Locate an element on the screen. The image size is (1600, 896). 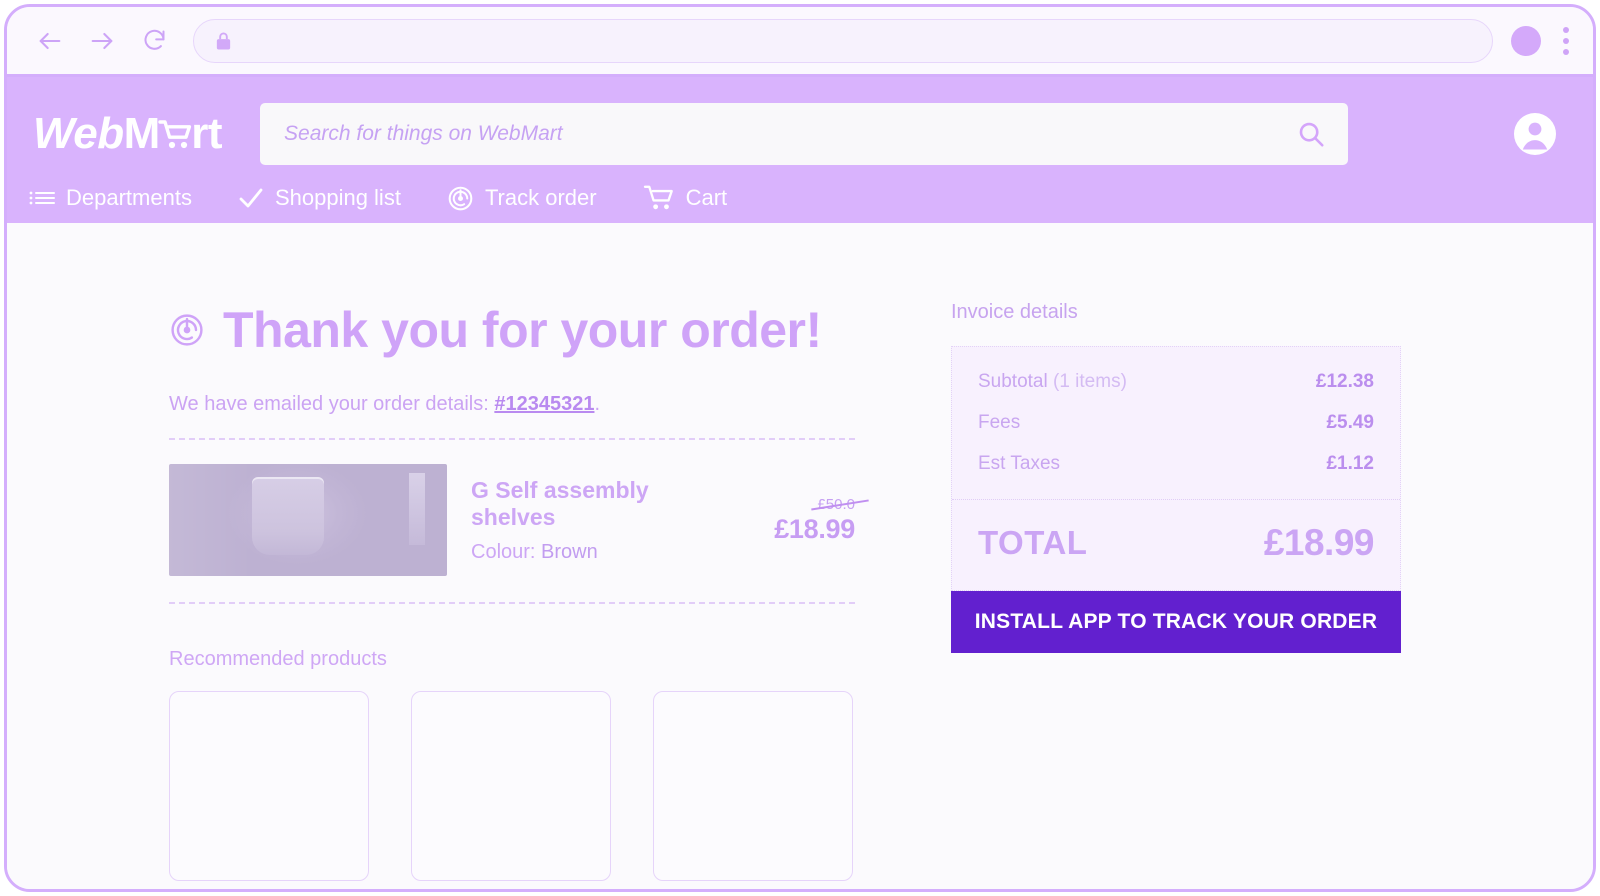
product-colour-value: Brown is located at coordinates (569, 551).